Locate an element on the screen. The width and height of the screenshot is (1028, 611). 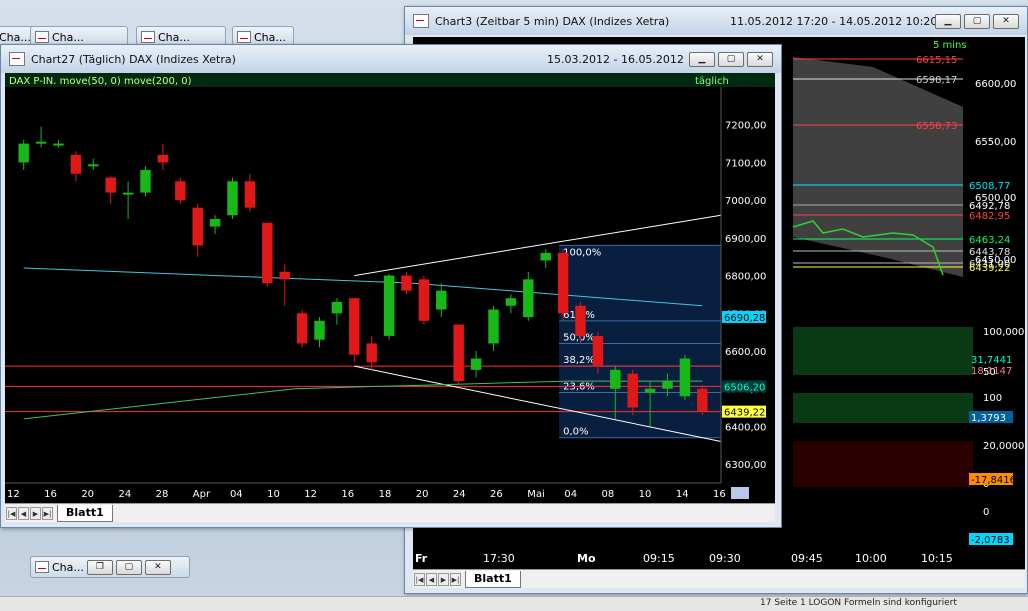
back-y-tick: 6550,00 is located at coordinates (995, 142).